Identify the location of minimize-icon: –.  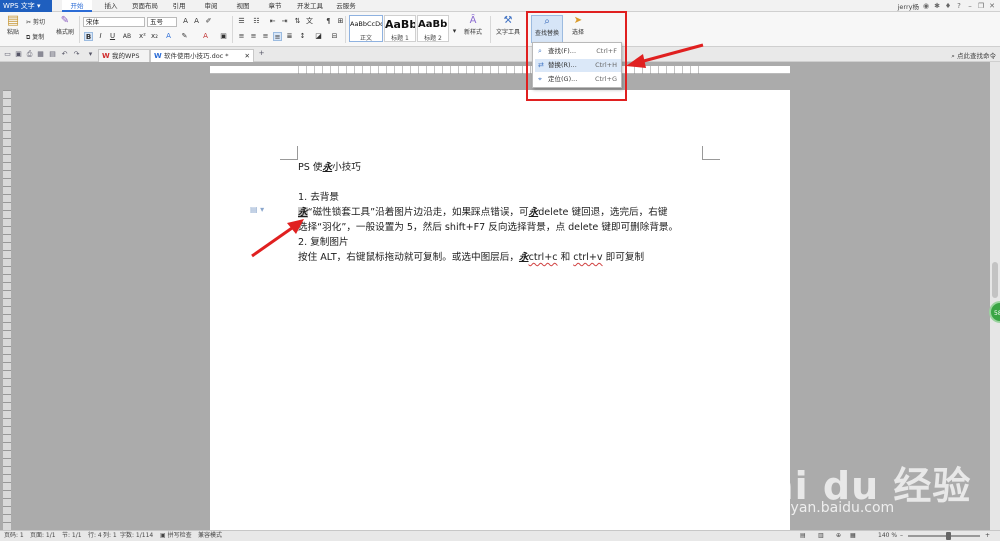
(970, 6).